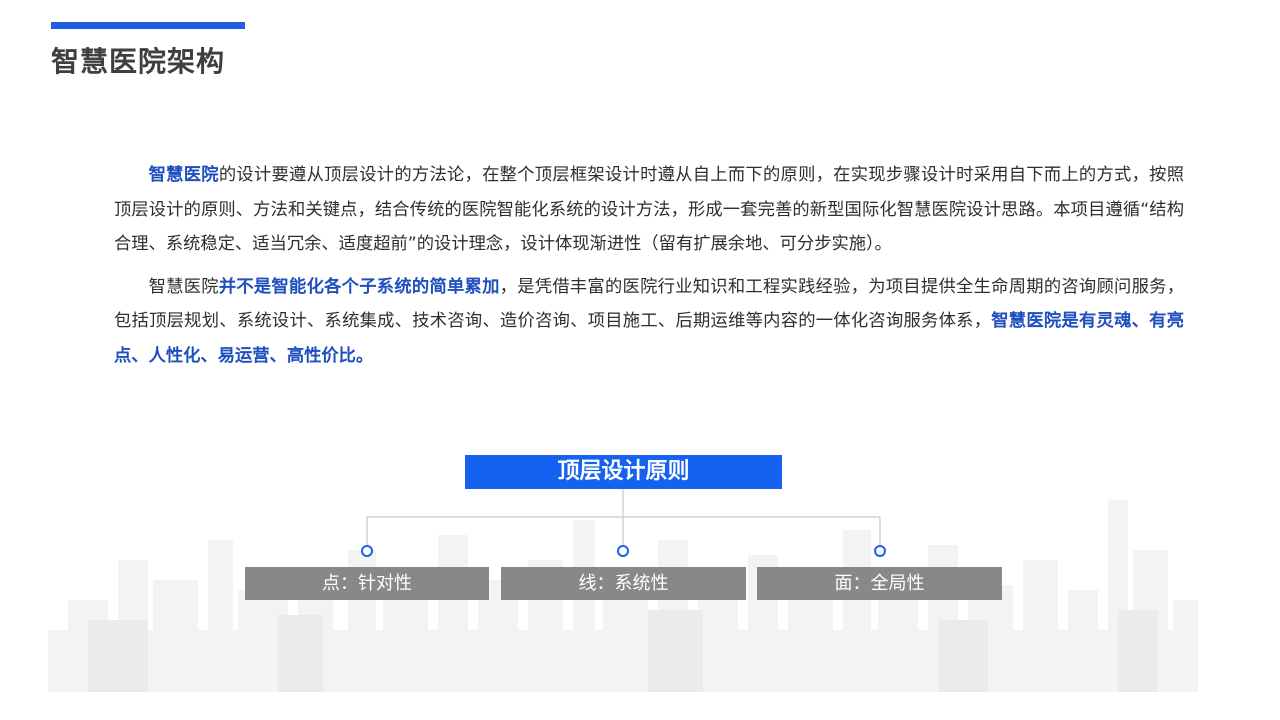 This screenshot has width=1280, height=720. What do you see at coordinates (367, 583) in the screenshot?
I see `diagram-node-point: 点：针对性` at bounding box center [367, 583].